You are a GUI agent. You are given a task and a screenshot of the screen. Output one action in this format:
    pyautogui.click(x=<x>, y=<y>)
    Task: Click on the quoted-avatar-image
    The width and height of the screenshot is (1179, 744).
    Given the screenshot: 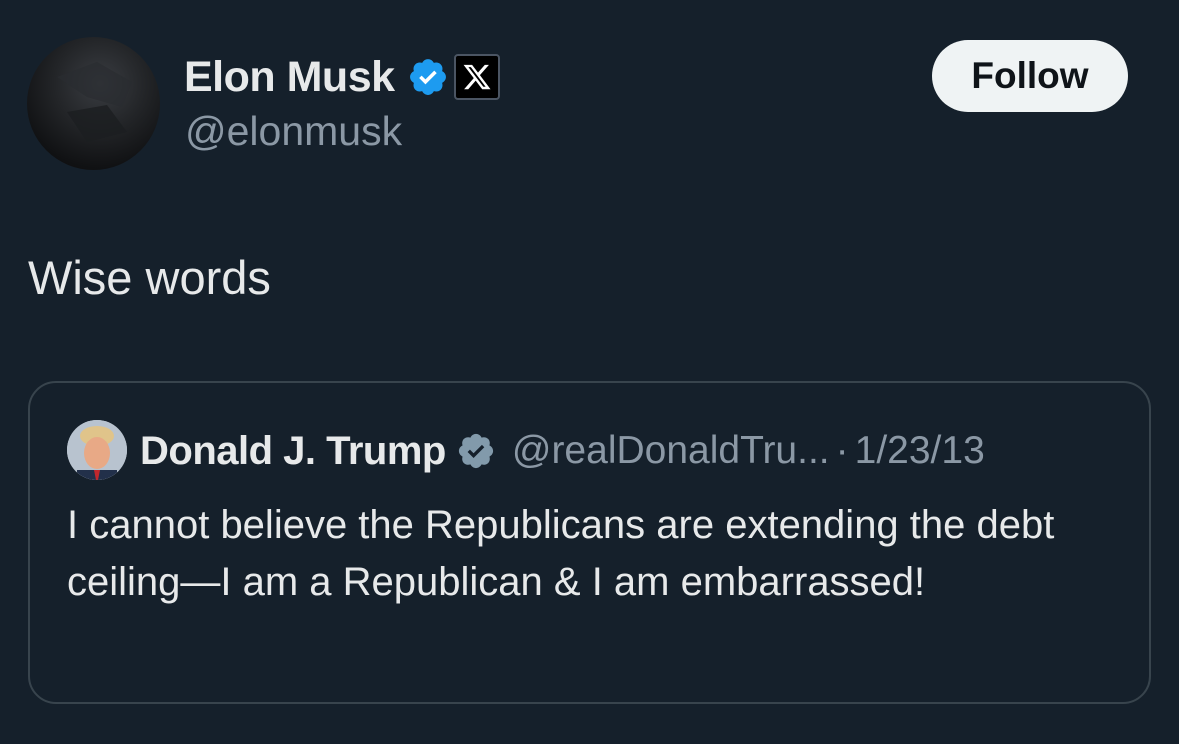 What is the action you would take?
    pyautogui.click(x=97, y=450)
    